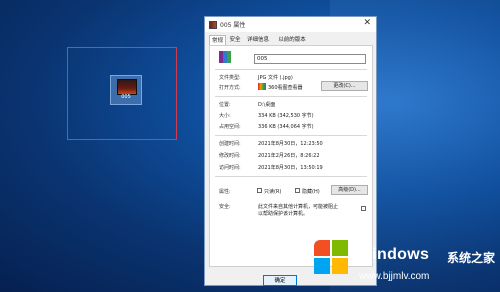 Image resolution: width=500 pixels, height=292 pixels. I want to click on created-label: 创建时间:, so click(230, 144).